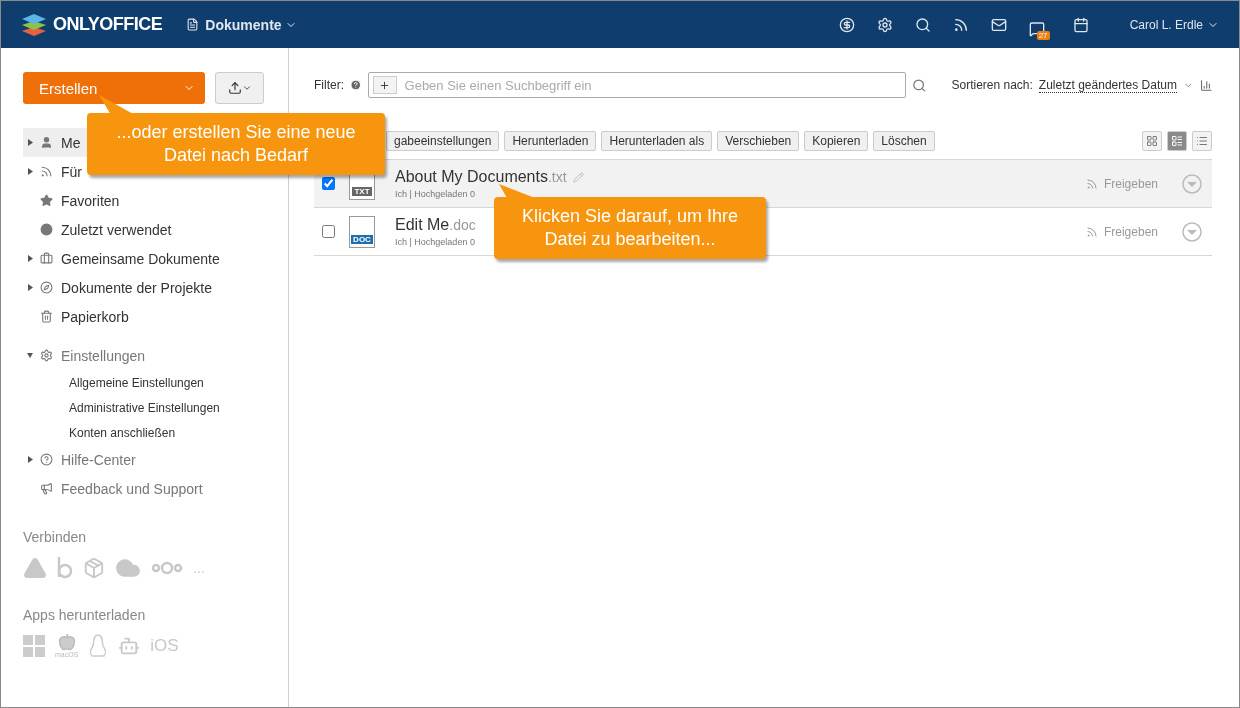 This screenshot has height=708, width=1240. I want to click on sidebar-label: Favoriten, so click(90, 200).